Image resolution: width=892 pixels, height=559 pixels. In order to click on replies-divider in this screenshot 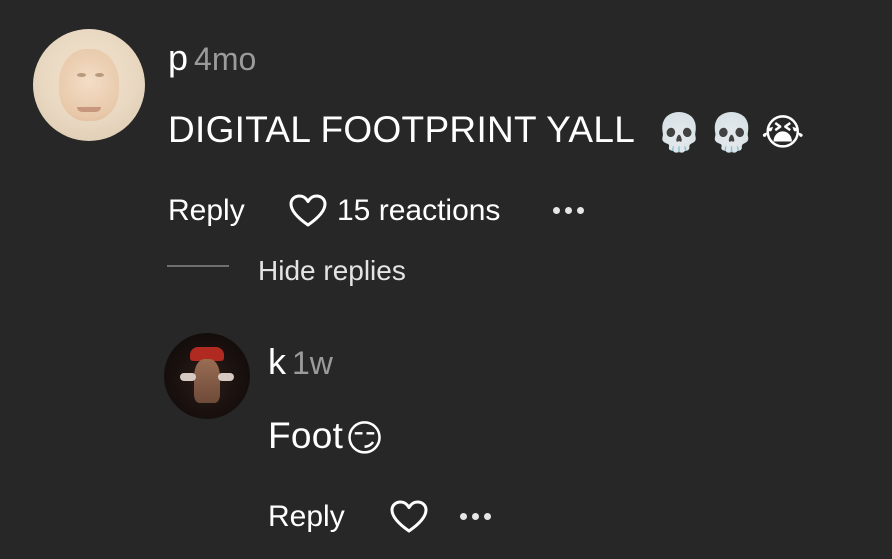, I will do `click(198, 266)`.